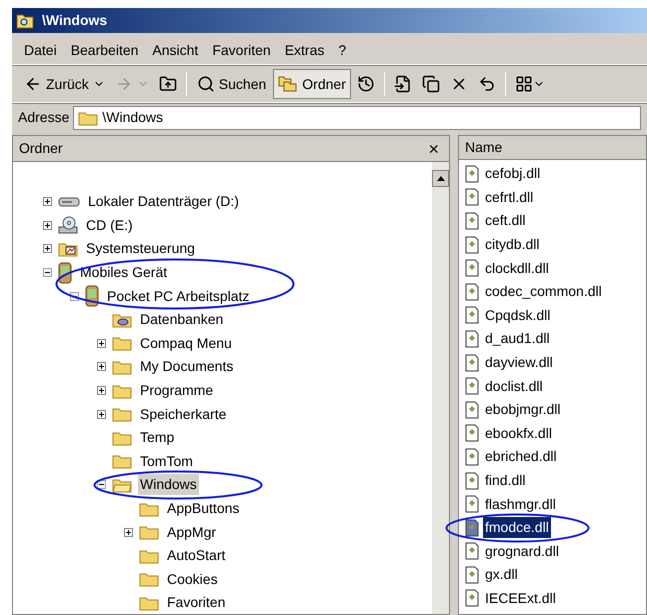 Image resolution: width=647 pixels, height=615 pixels. I want to click on open-folder-icon, so click(122, 484).